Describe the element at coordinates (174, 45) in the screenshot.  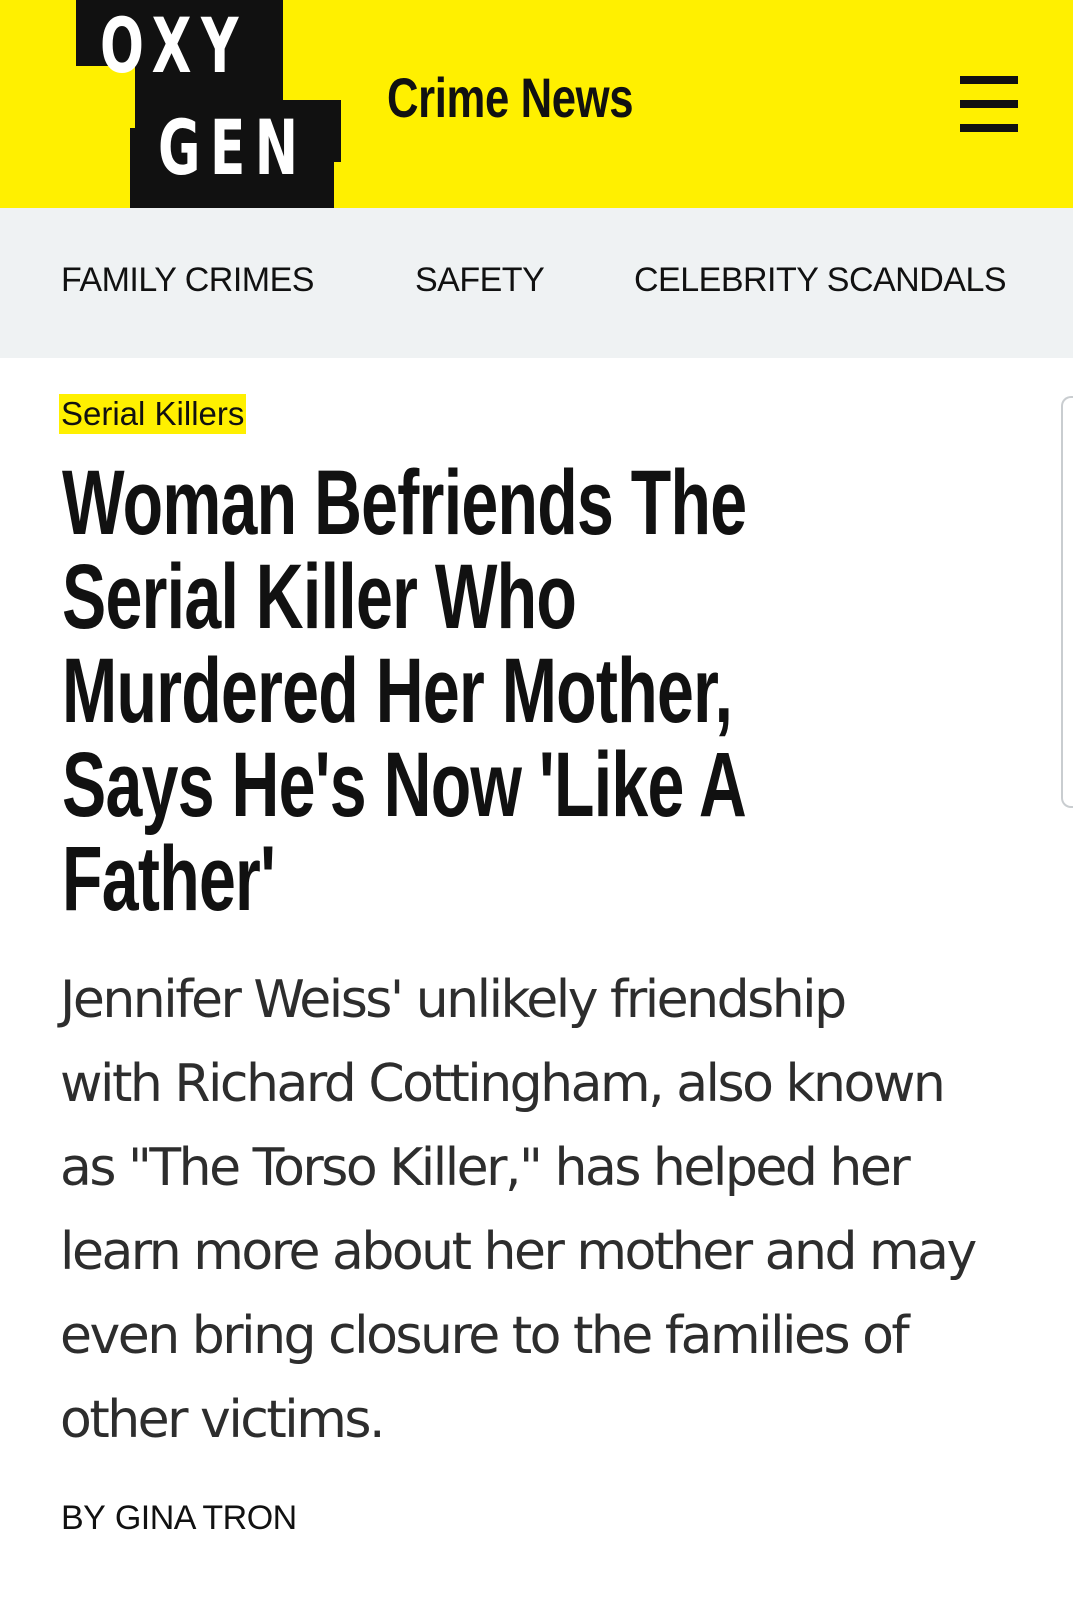
I see `logo-text-top: OXY` at that location.